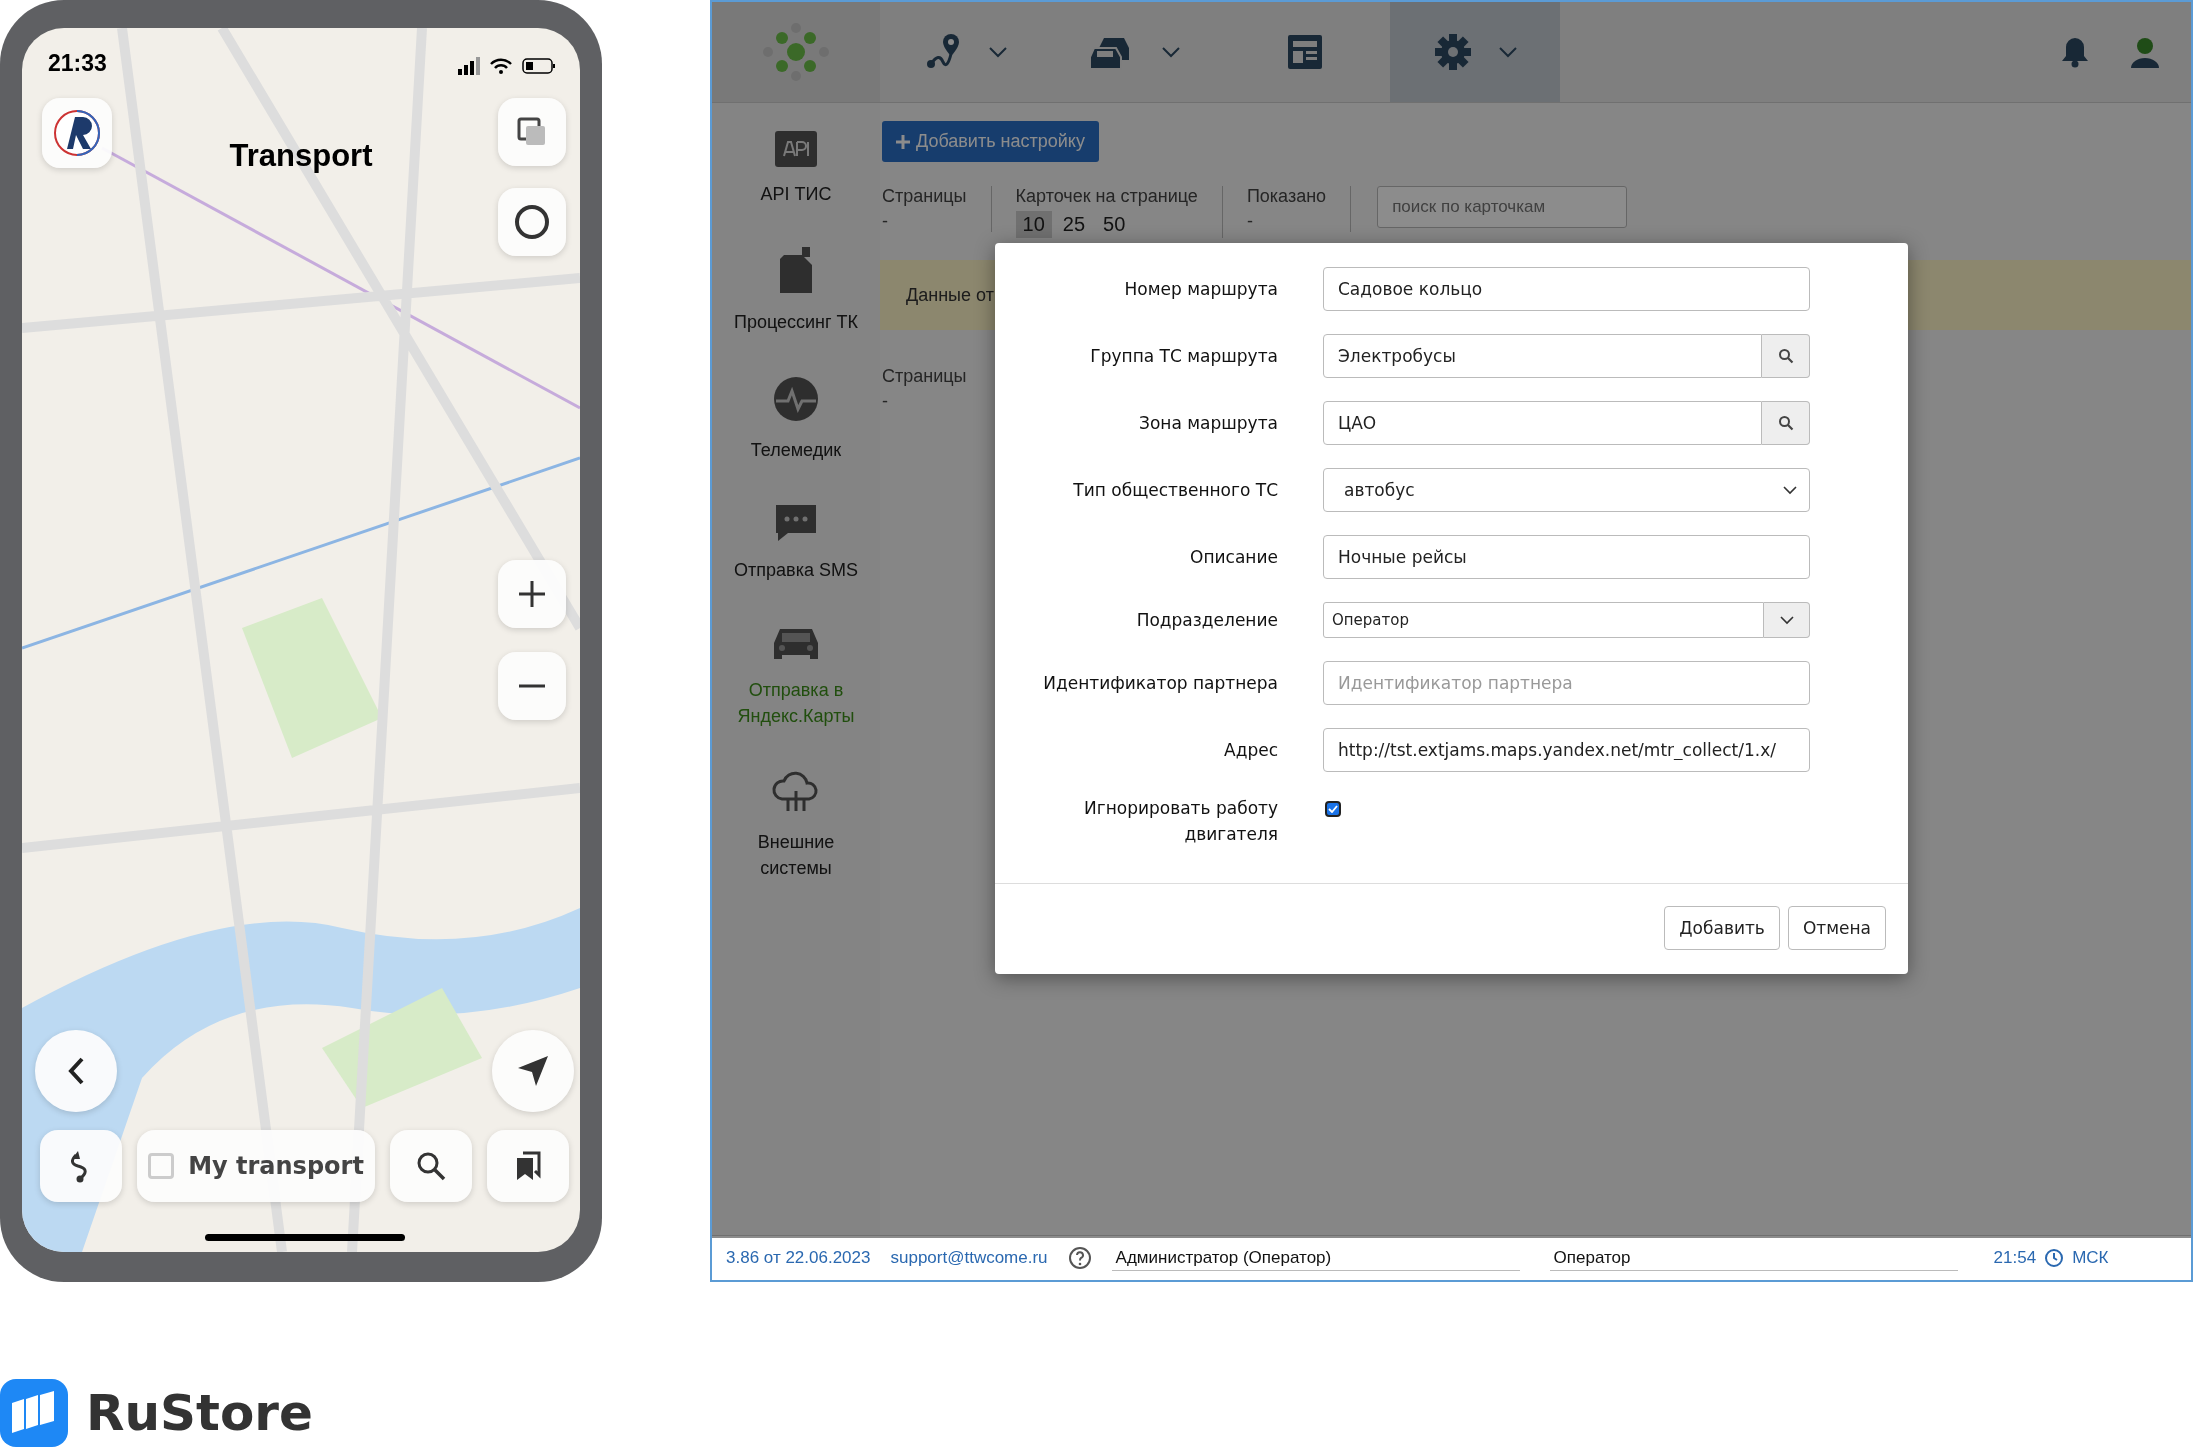 Image resolution: width=2193 pixels, height=1449 pixels. Describe the element at coordinates (1106, 196) in the screenshot. I see `pager-label: Карточек на странице` at that location.